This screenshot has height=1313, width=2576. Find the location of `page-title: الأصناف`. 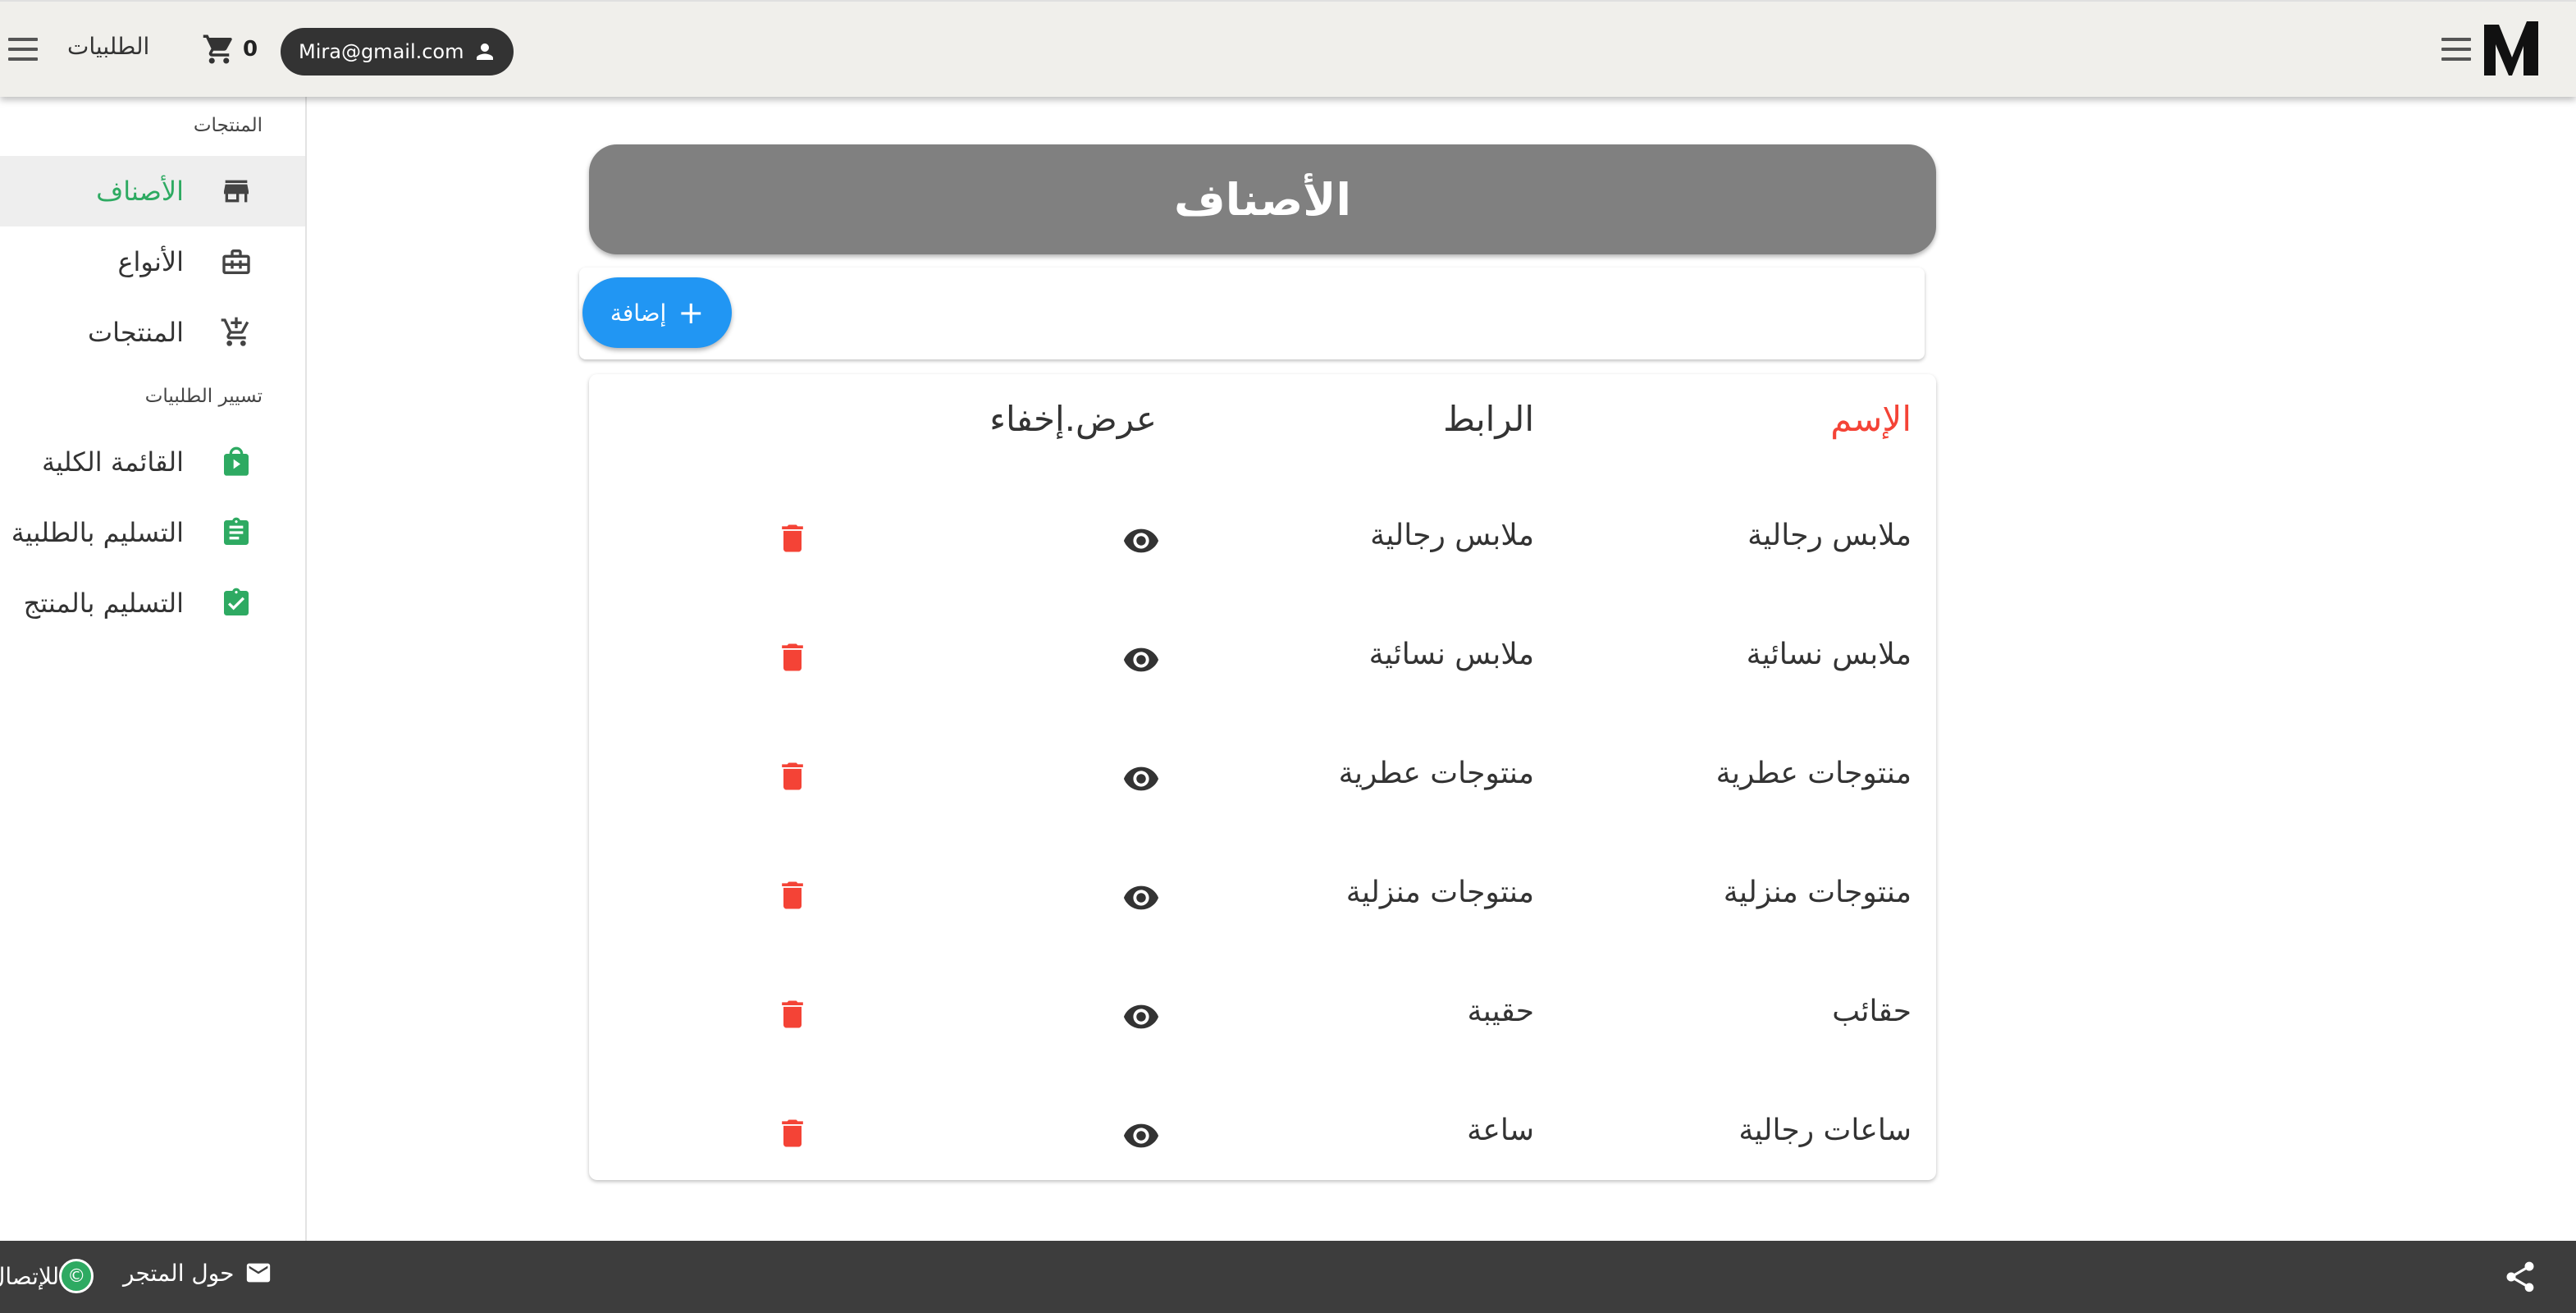

page-title: الأصناف is located at coordinates (1263, 199).